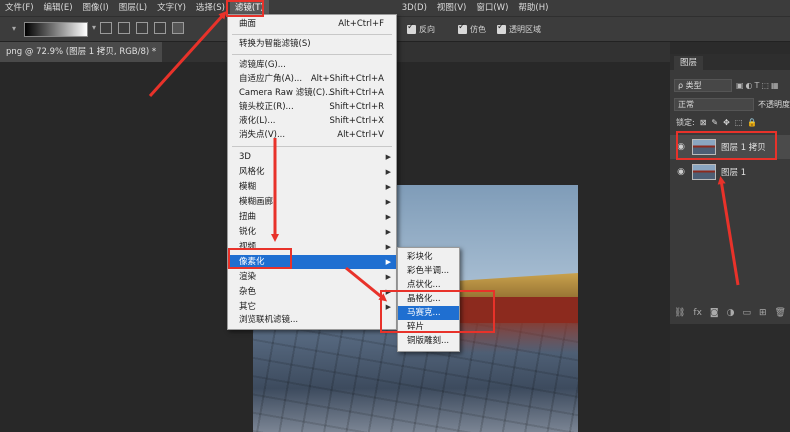 The width and height of the screenshot is (790, 432). Describe the element at coordinates (312, 172) in the screenshot. I see `menu-item-stylize: 风格化 ▶` at that location.